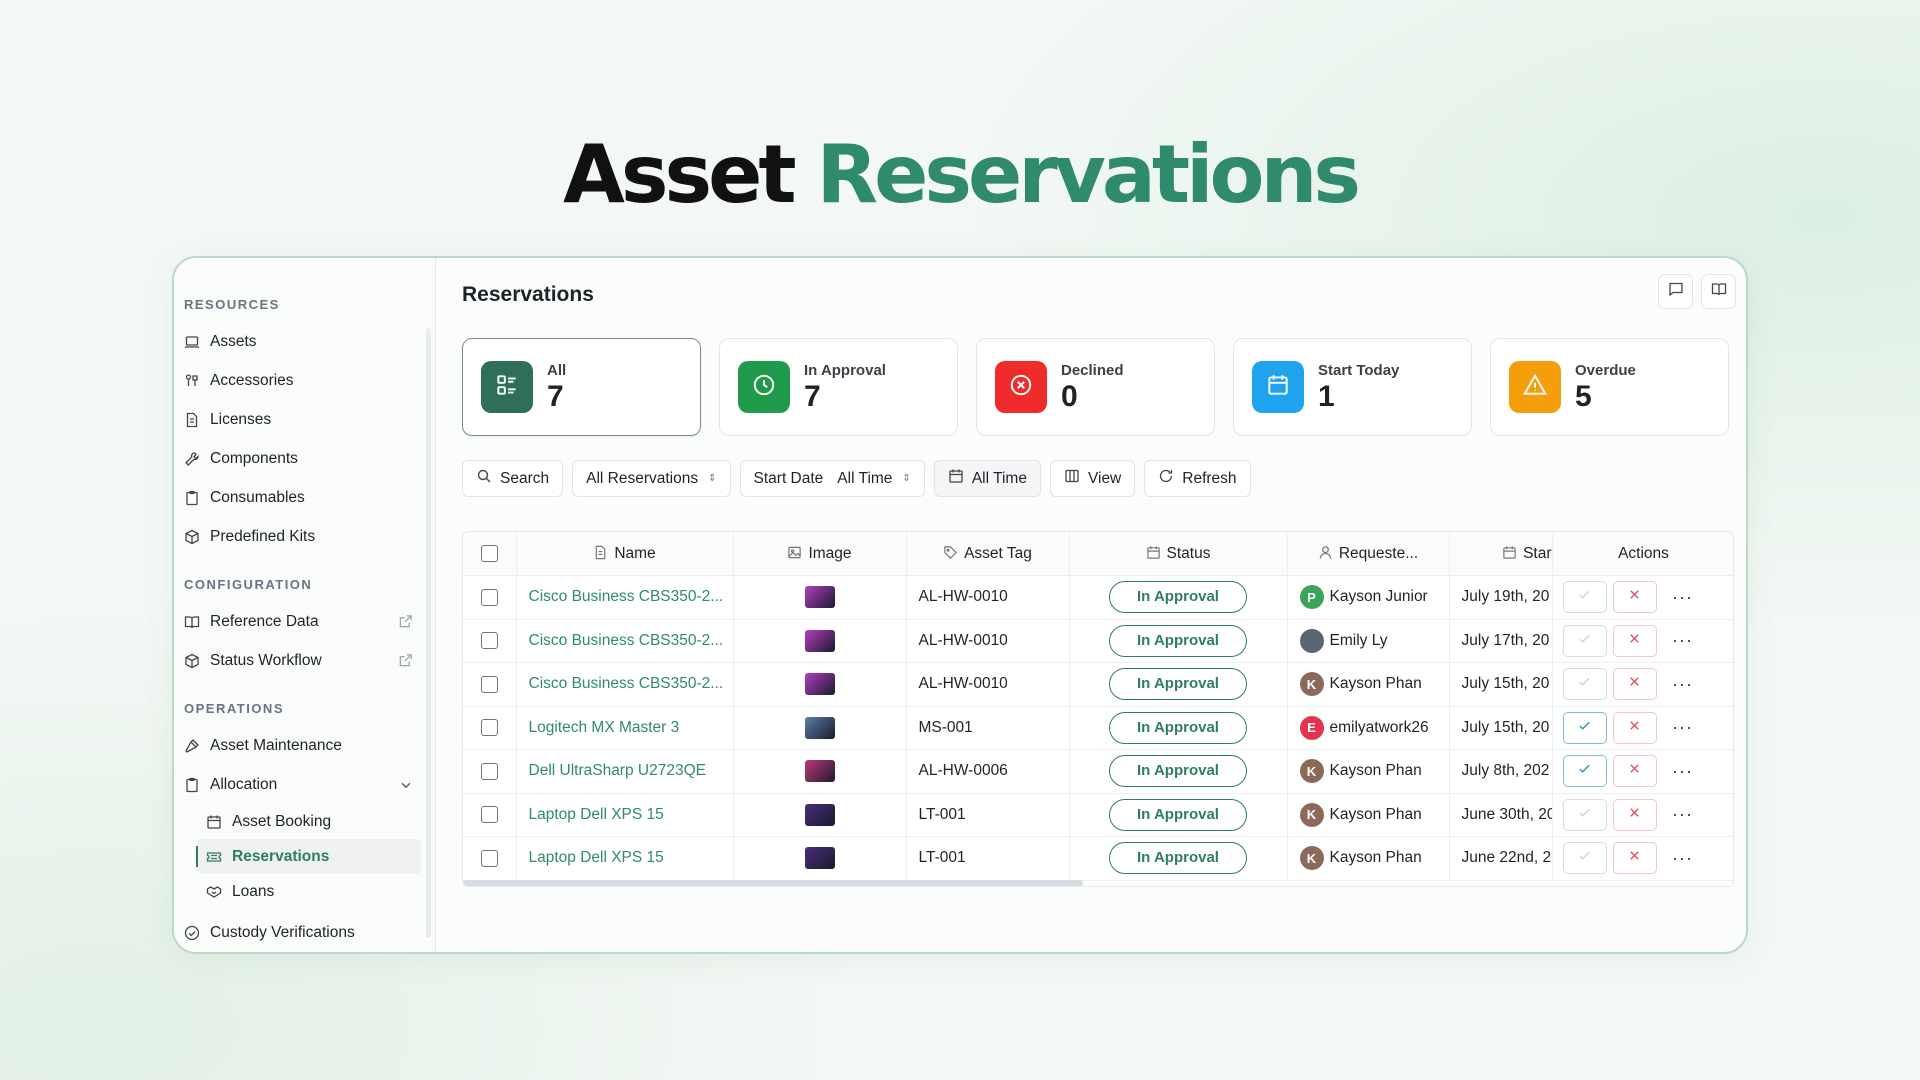 Image resolution: width=1920 pixels, height=1080 pixels. I want to click on sidebar-item-assets: Assets, so click(304, 341).